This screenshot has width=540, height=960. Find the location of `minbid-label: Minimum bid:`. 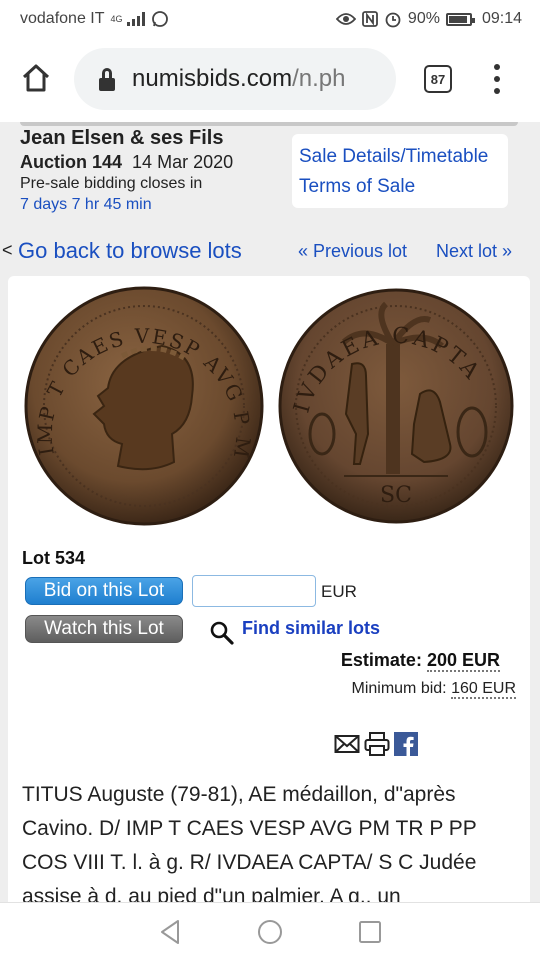

minbid-label: Minimum bid: is located at coordinates (399, 688).